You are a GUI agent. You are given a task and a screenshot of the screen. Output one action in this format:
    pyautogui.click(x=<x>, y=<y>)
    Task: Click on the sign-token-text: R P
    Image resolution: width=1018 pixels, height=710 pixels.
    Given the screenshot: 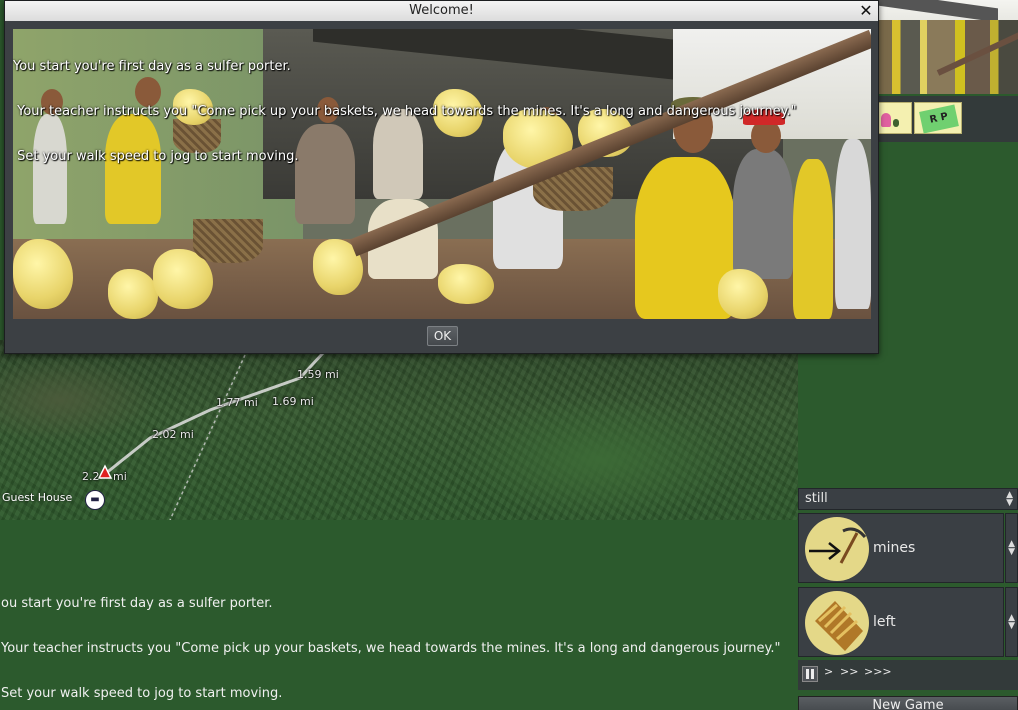 What is the action you would take?
    pyautogui.click(x=939, y=119)
    